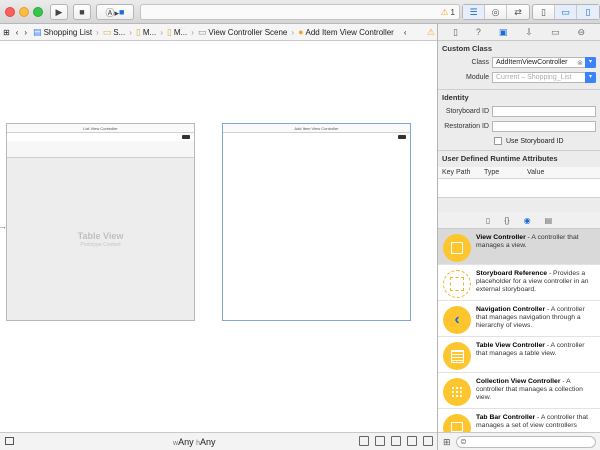 The height and width of the screenshot is (450, 600). What do you see at coordinates (25, 32) in the screenshot?
I see `forward-arrow-icon: ›` at bounding box center [25, 32].